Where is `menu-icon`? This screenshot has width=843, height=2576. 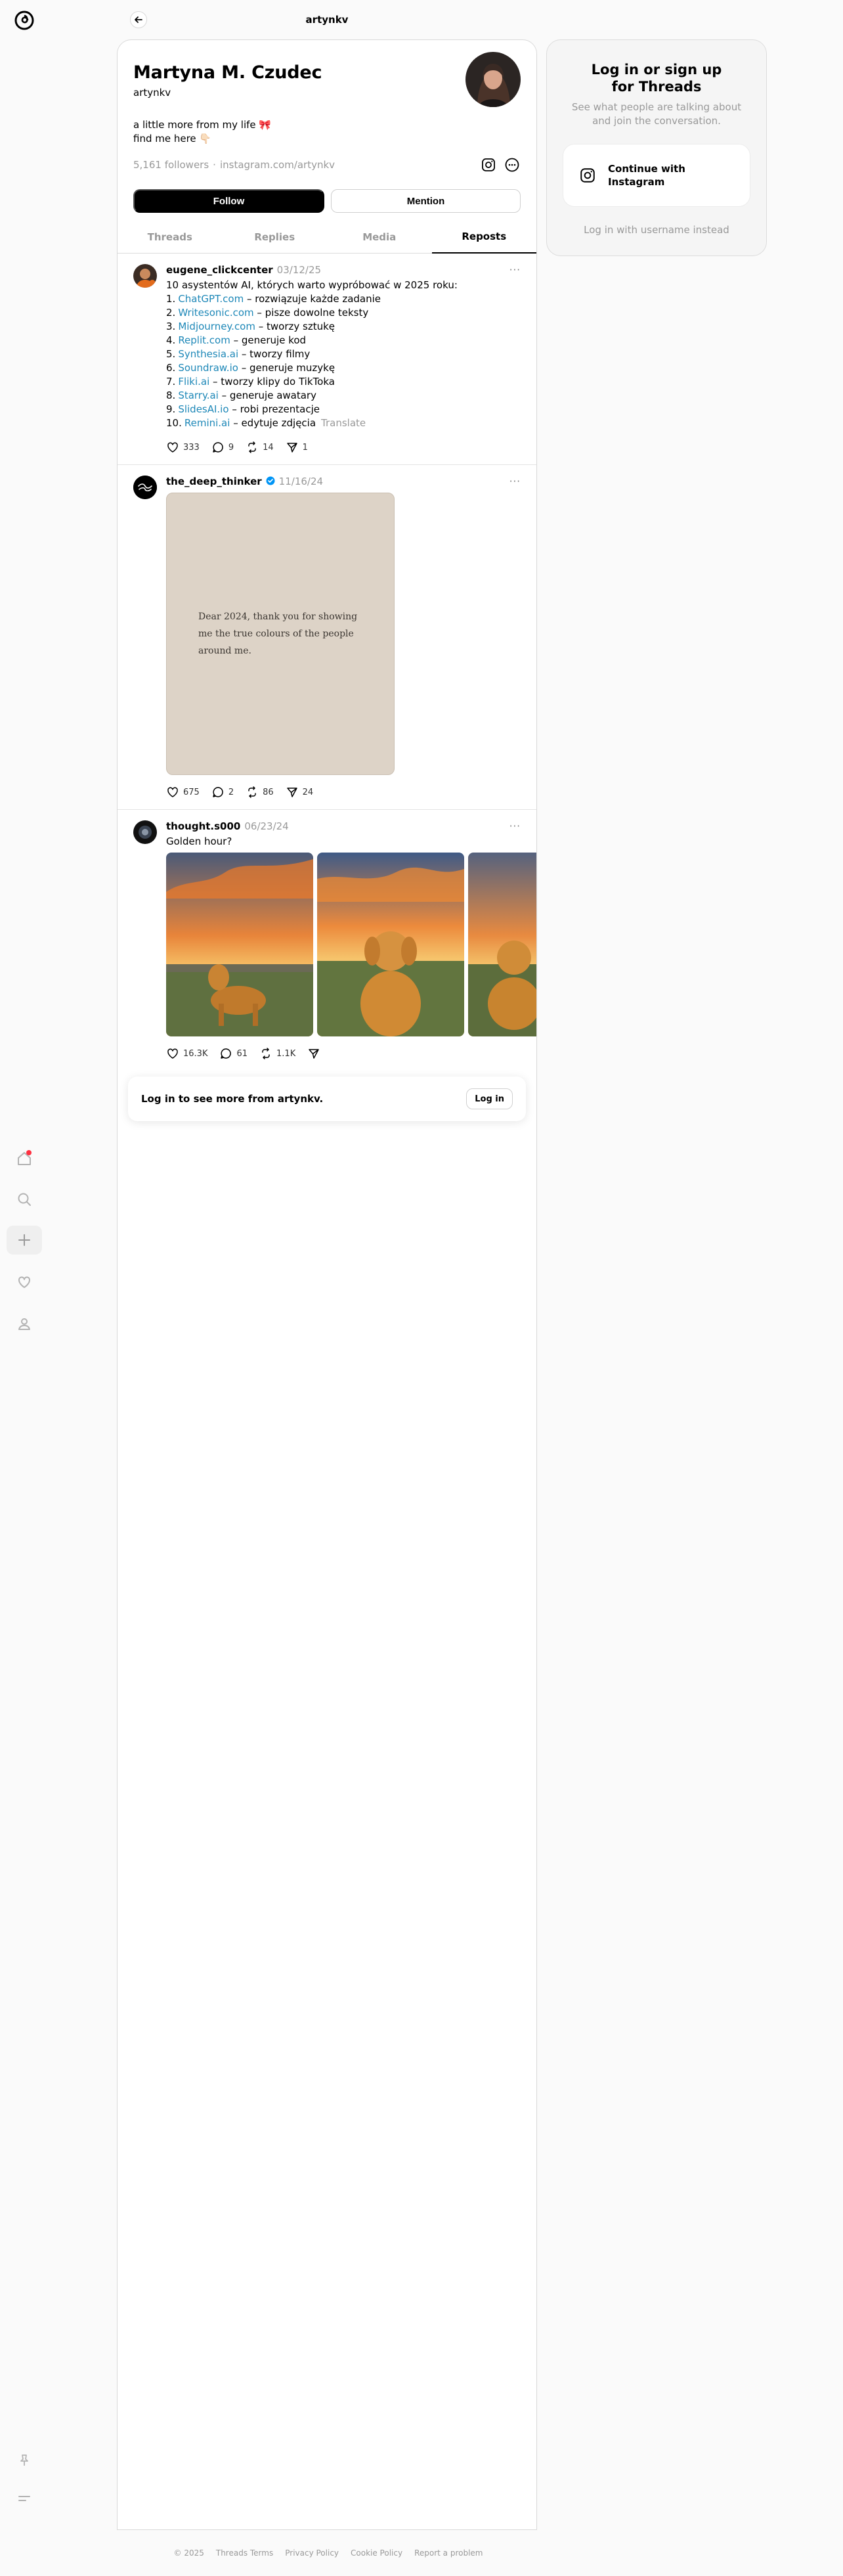
menu-icon is located at coordinates (24, 2498).